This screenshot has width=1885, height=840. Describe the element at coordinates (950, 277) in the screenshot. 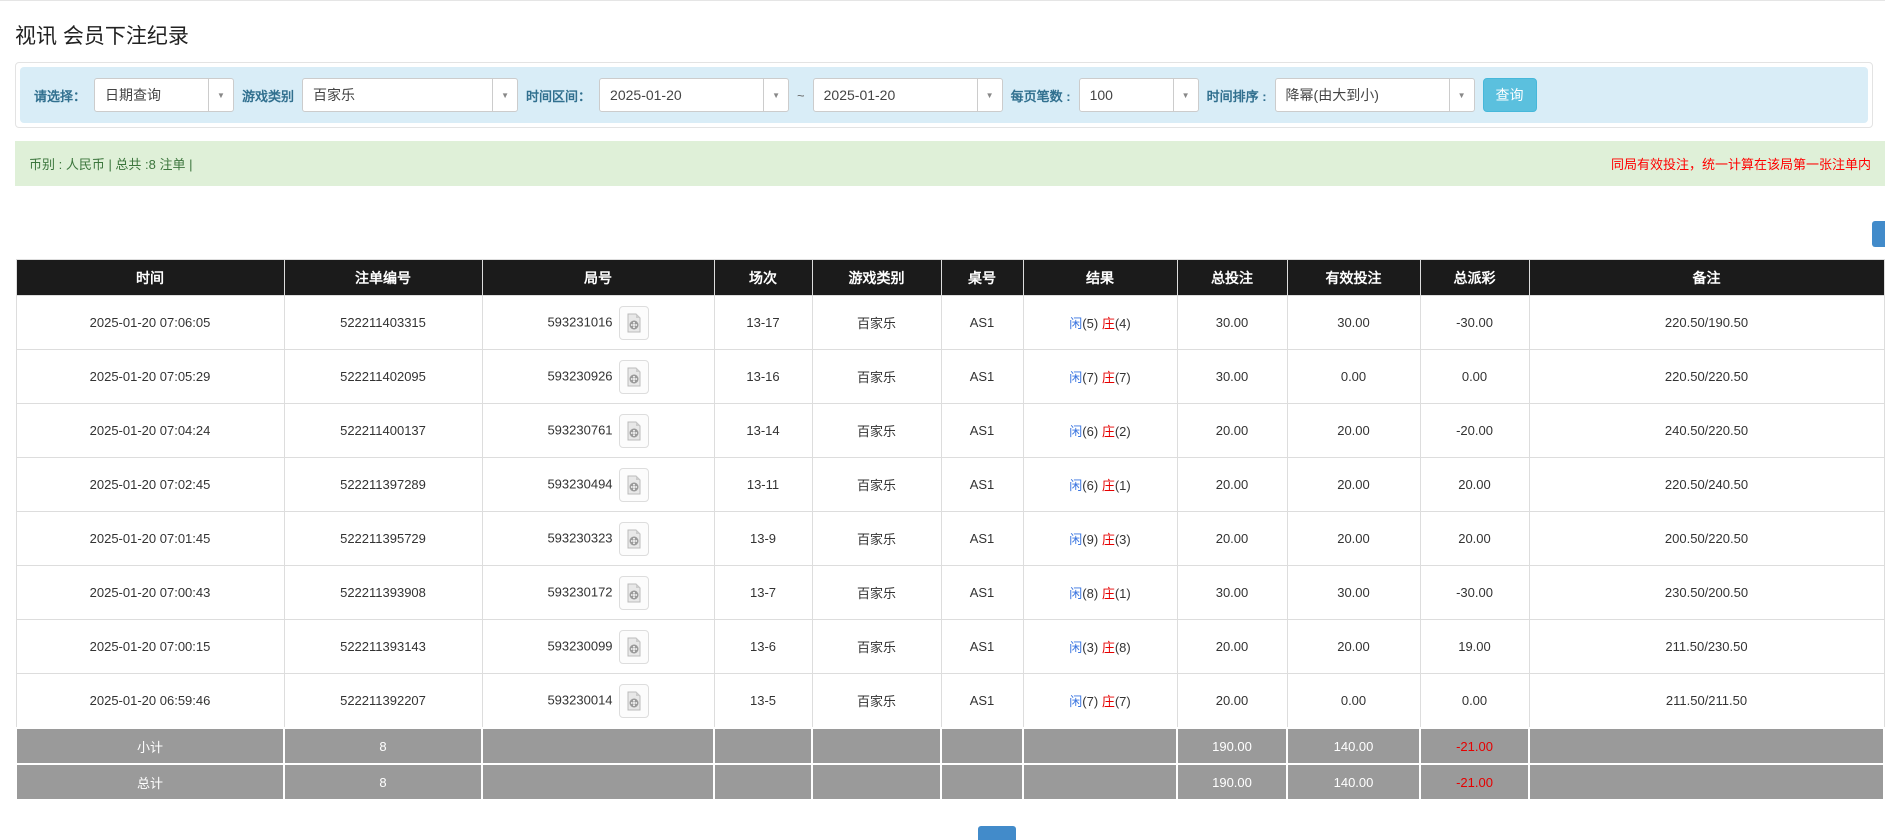

I see `table-header-row: 时间 注单编号 局号 场次 游戏类别 桌号 结果 总投注 有效投注 总派彩 备注` at that location.